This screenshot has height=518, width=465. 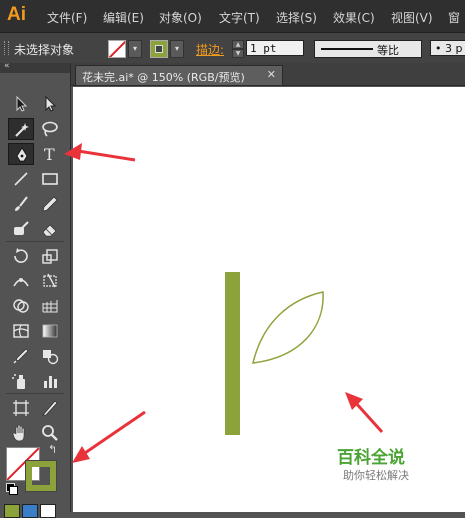 I want to click on lasso-tool, so click(x=50, y=129).